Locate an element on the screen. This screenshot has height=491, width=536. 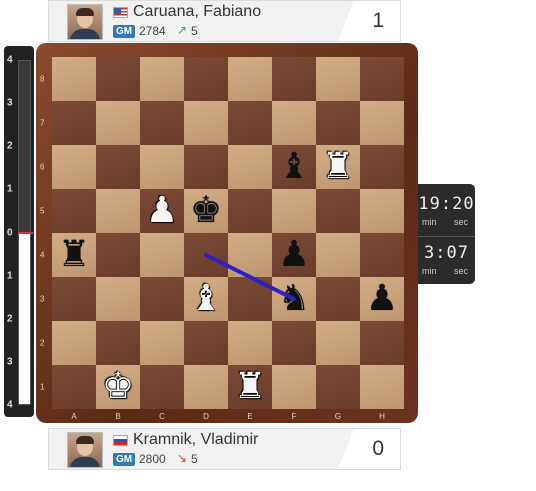
square-c6 is located at coordinates (162, 167).